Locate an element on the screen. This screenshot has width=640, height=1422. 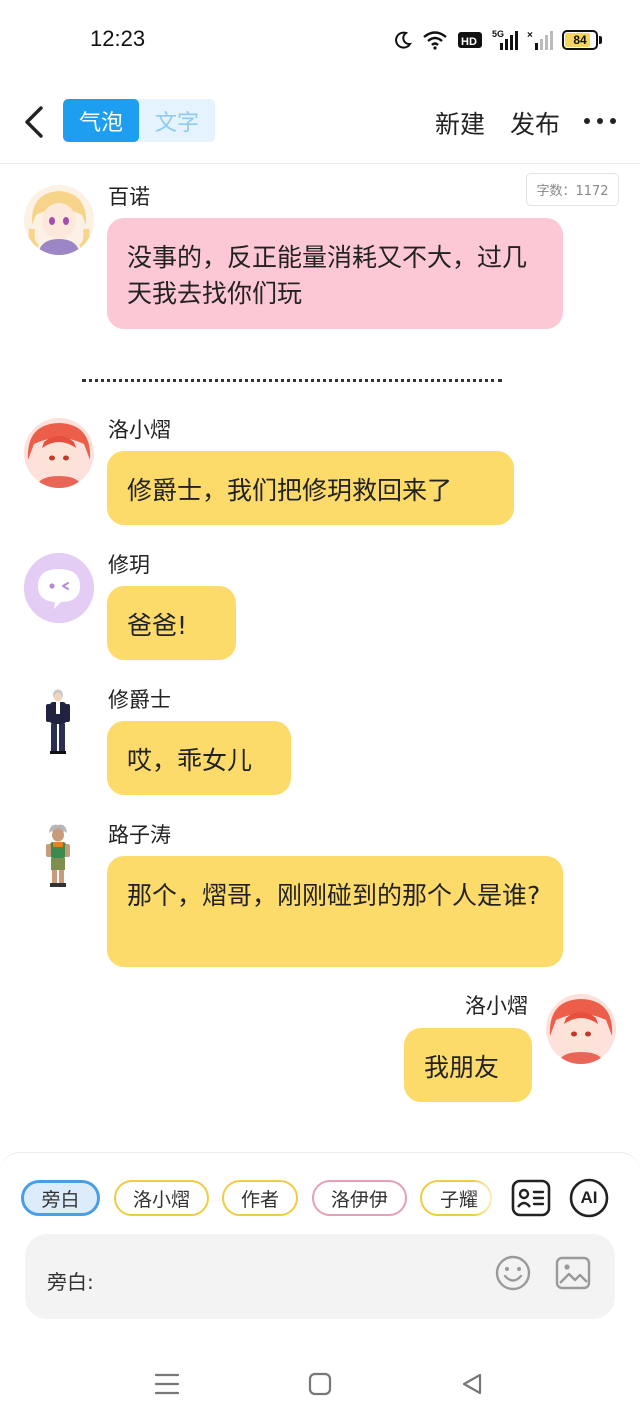
chevron-left-icon is located at coordinates (34, 122).